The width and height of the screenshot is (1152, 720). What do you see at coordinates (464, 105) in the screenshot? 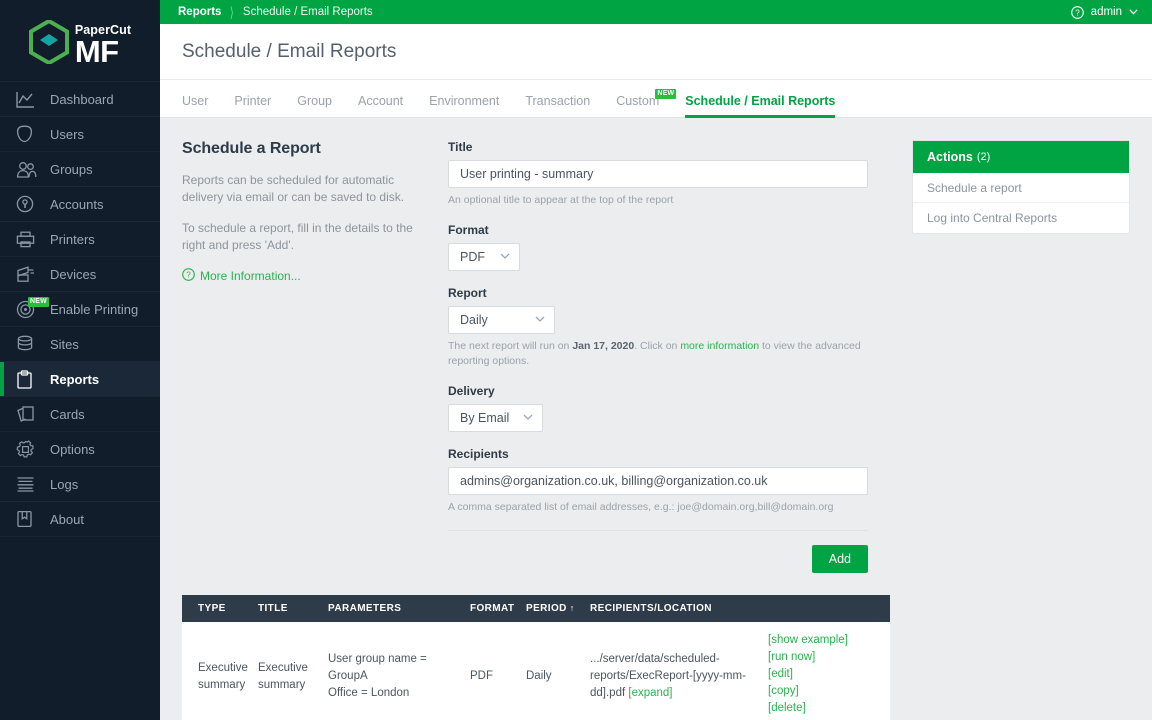
I see `tab-environment: Environment` at bounding box center [464, 105].